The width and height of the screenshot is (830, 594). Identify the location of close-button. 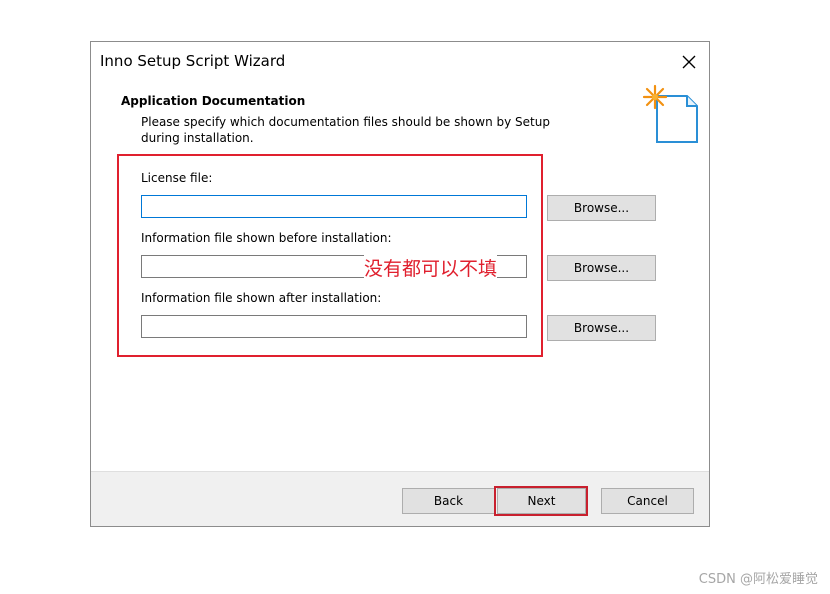
(689, 62).